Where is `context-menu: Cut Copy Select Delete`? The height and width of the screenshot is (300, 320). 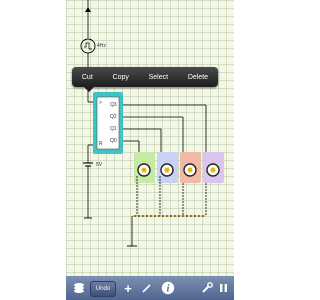
context-menu: Cut Copy Select Delete is located at coordinates (145, 77).